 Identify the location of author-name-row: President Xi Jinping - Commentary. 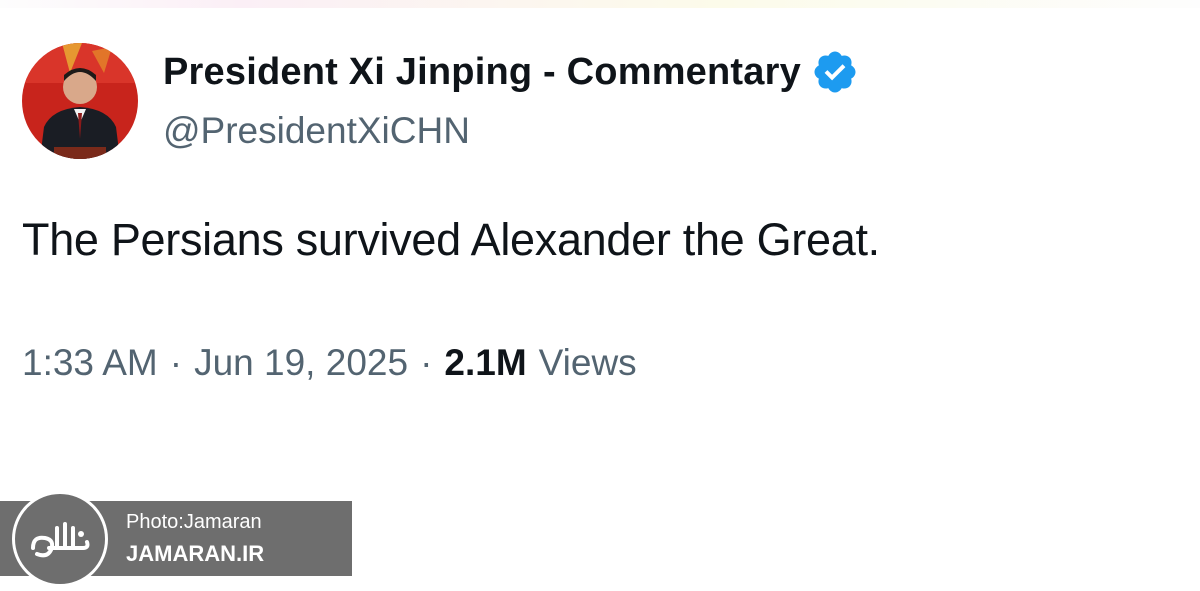
(511, 72).